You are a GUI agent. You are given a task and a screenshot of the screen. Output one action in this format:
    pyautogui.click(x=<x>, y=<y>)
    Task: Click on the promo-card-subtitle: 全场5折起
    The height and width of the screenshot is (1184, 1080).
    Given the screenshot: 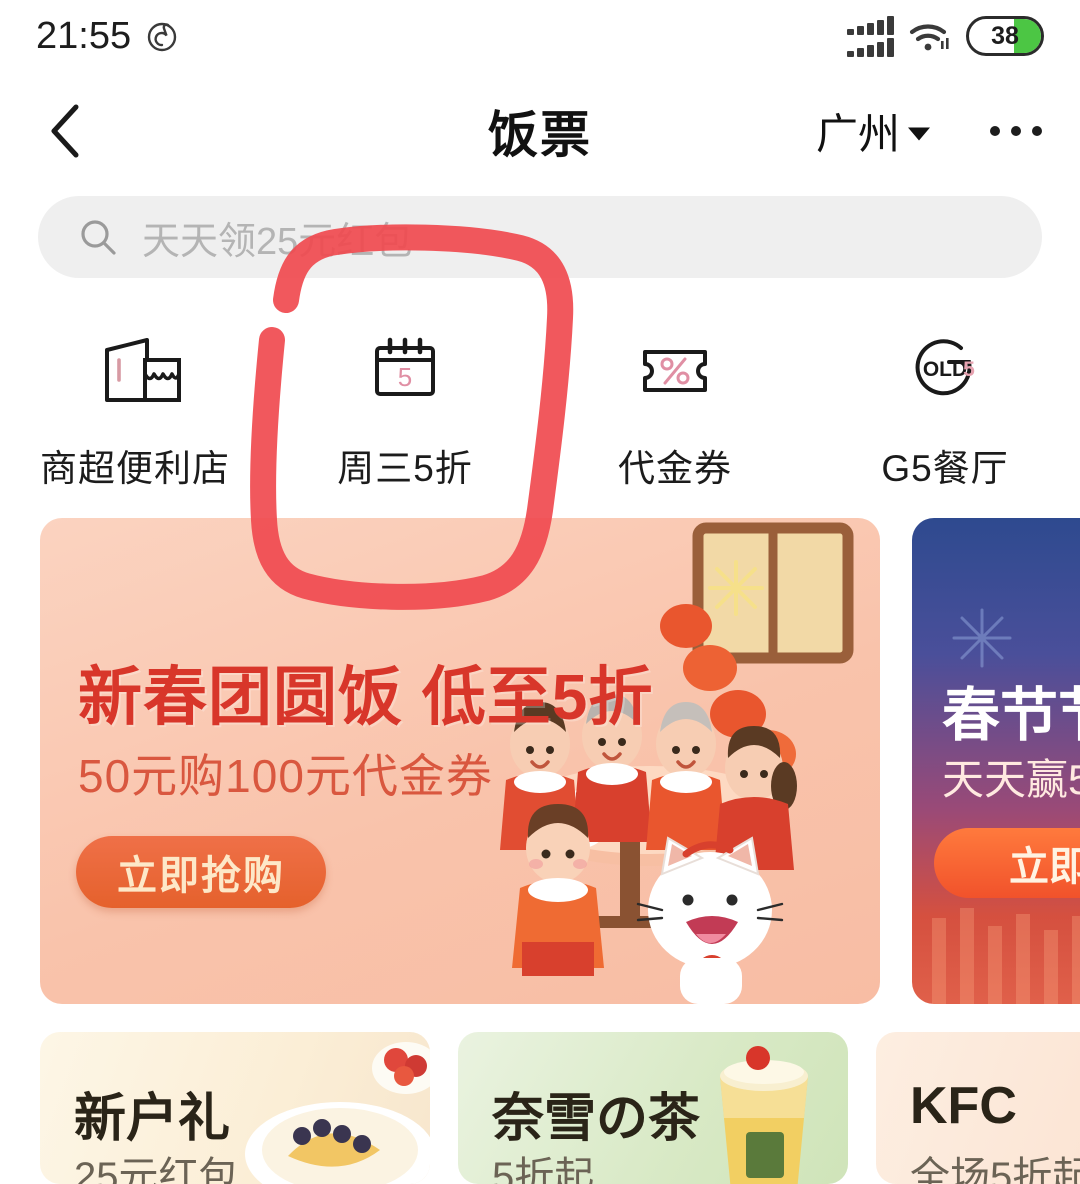 What is the action you would take?
    pyautogui.click(x=995, y=1169)
    